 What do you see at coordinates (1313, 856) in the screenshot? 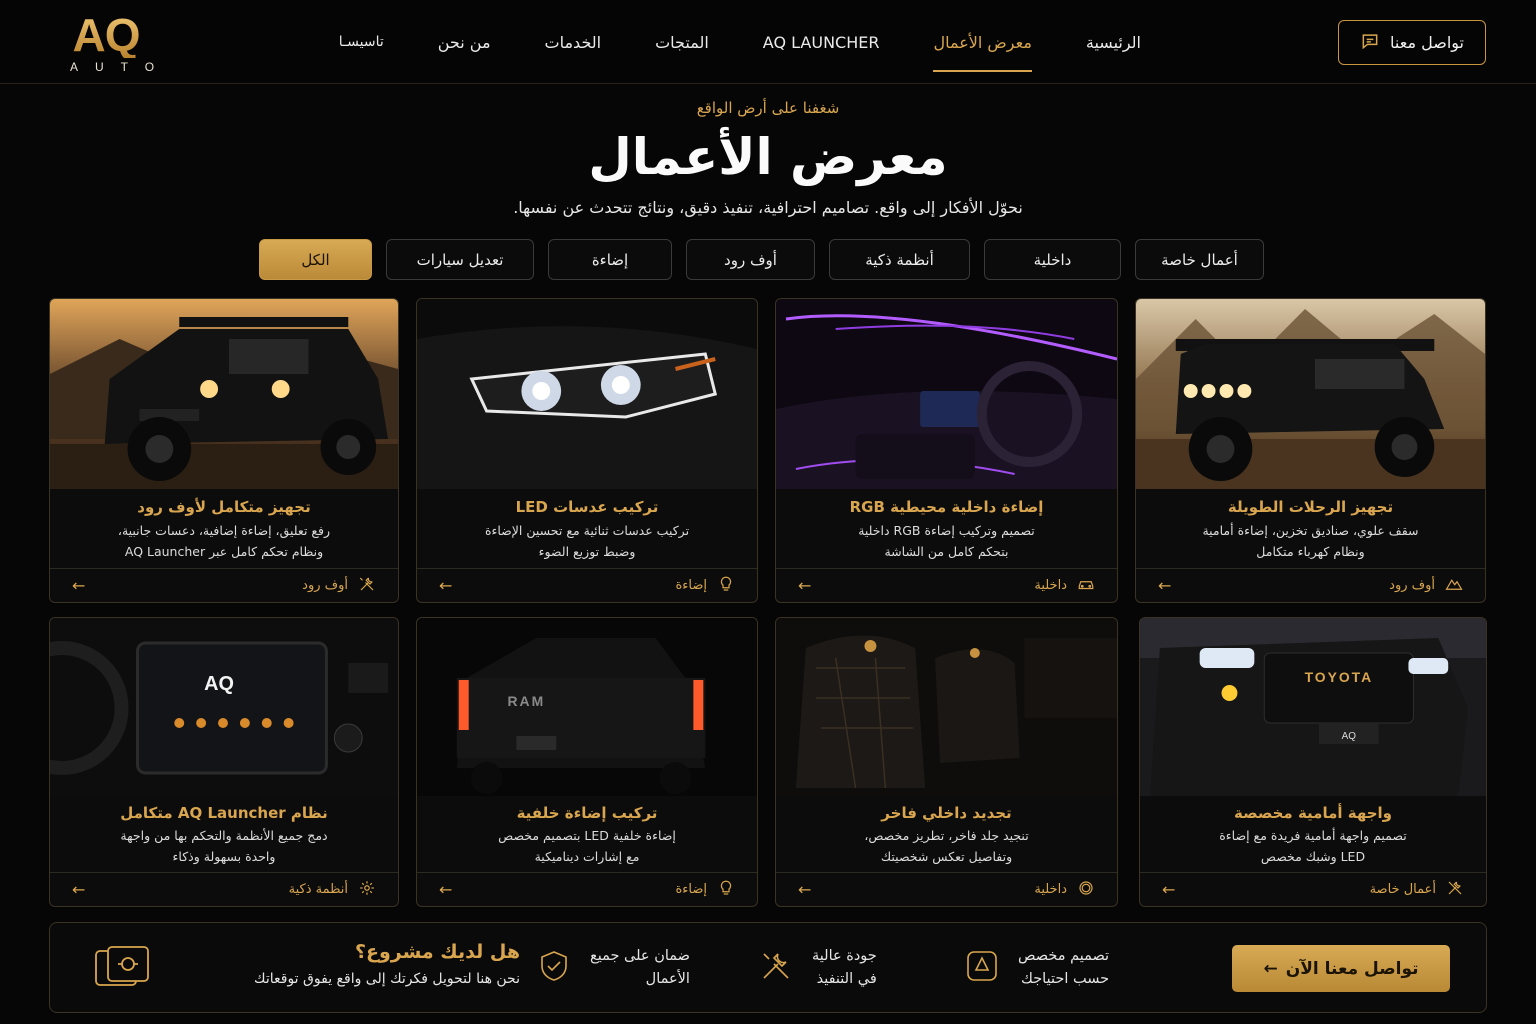
I see `card-desc-line: LED وشبك مخصص` at bounding box center [1313, 856].